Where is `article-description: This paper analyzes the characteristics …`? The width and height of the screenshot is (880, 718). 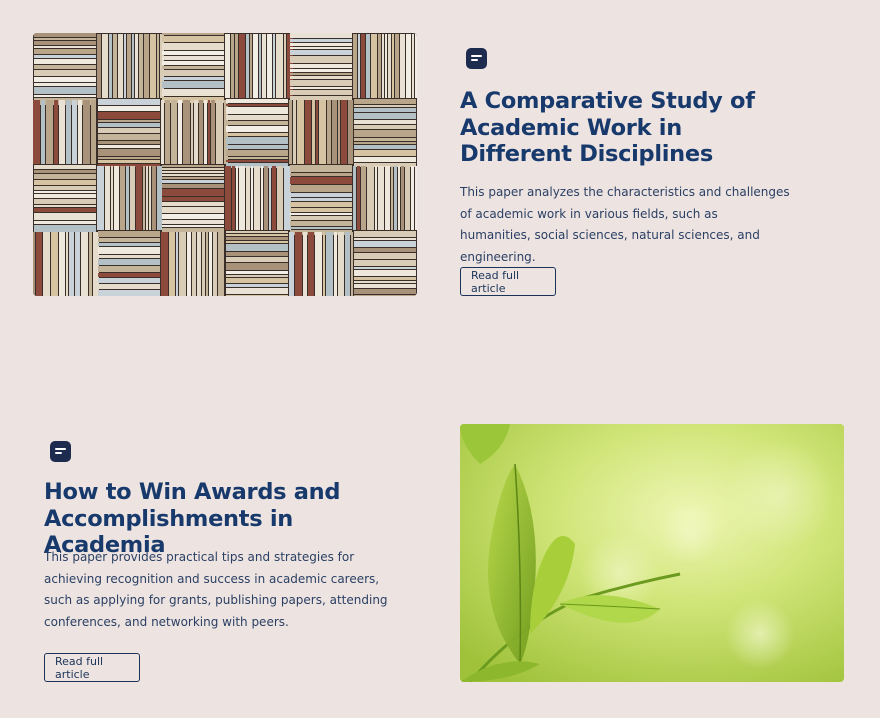 article-description: This paper analyzes the characteristics … is located at coordinates (625, 224).